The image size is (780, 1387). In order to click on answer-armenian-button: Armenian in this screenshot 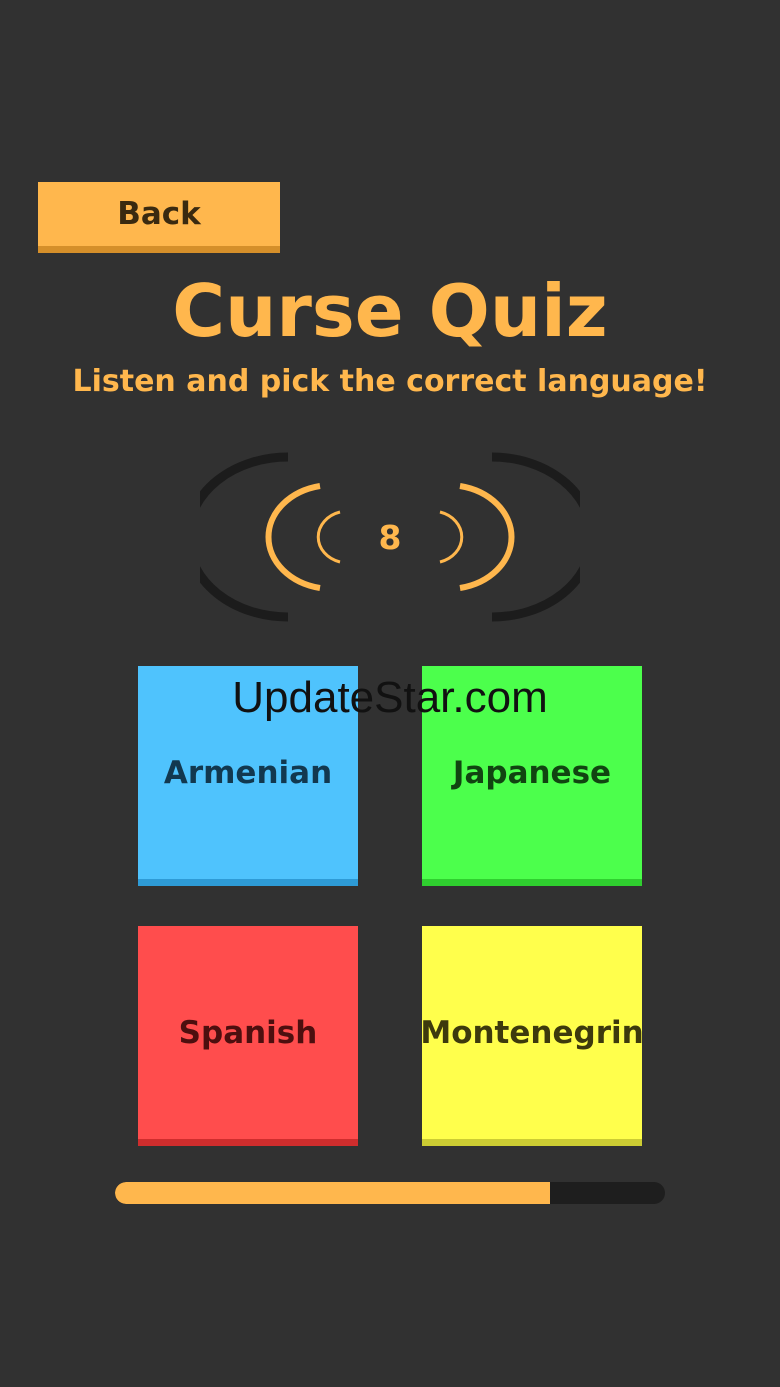, I will do `click(248, 776)`.